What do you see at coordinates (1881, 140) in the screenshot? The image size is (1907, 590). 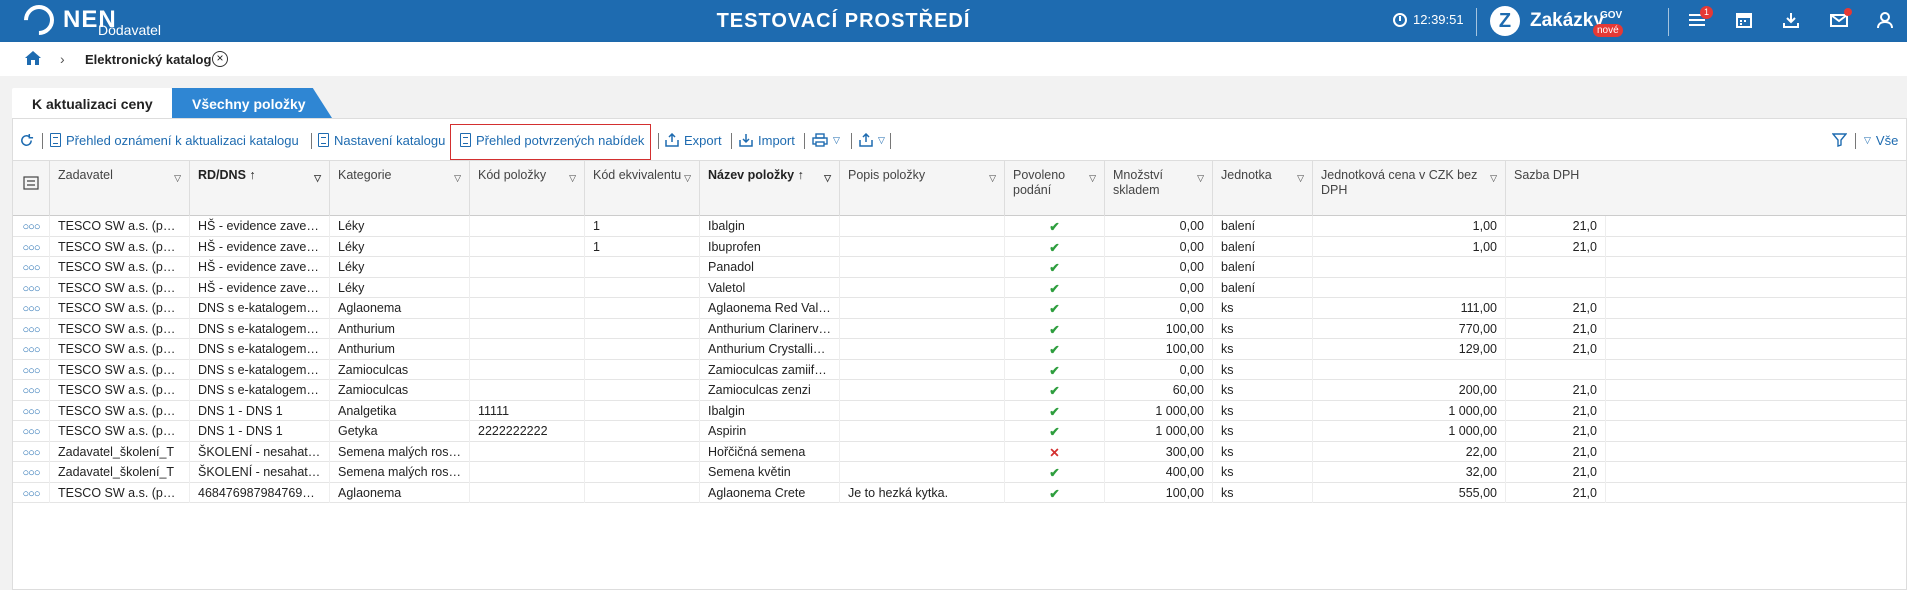 I see `view-all-dropdown: ▽ Vše` at bounding box center [1881, 140].